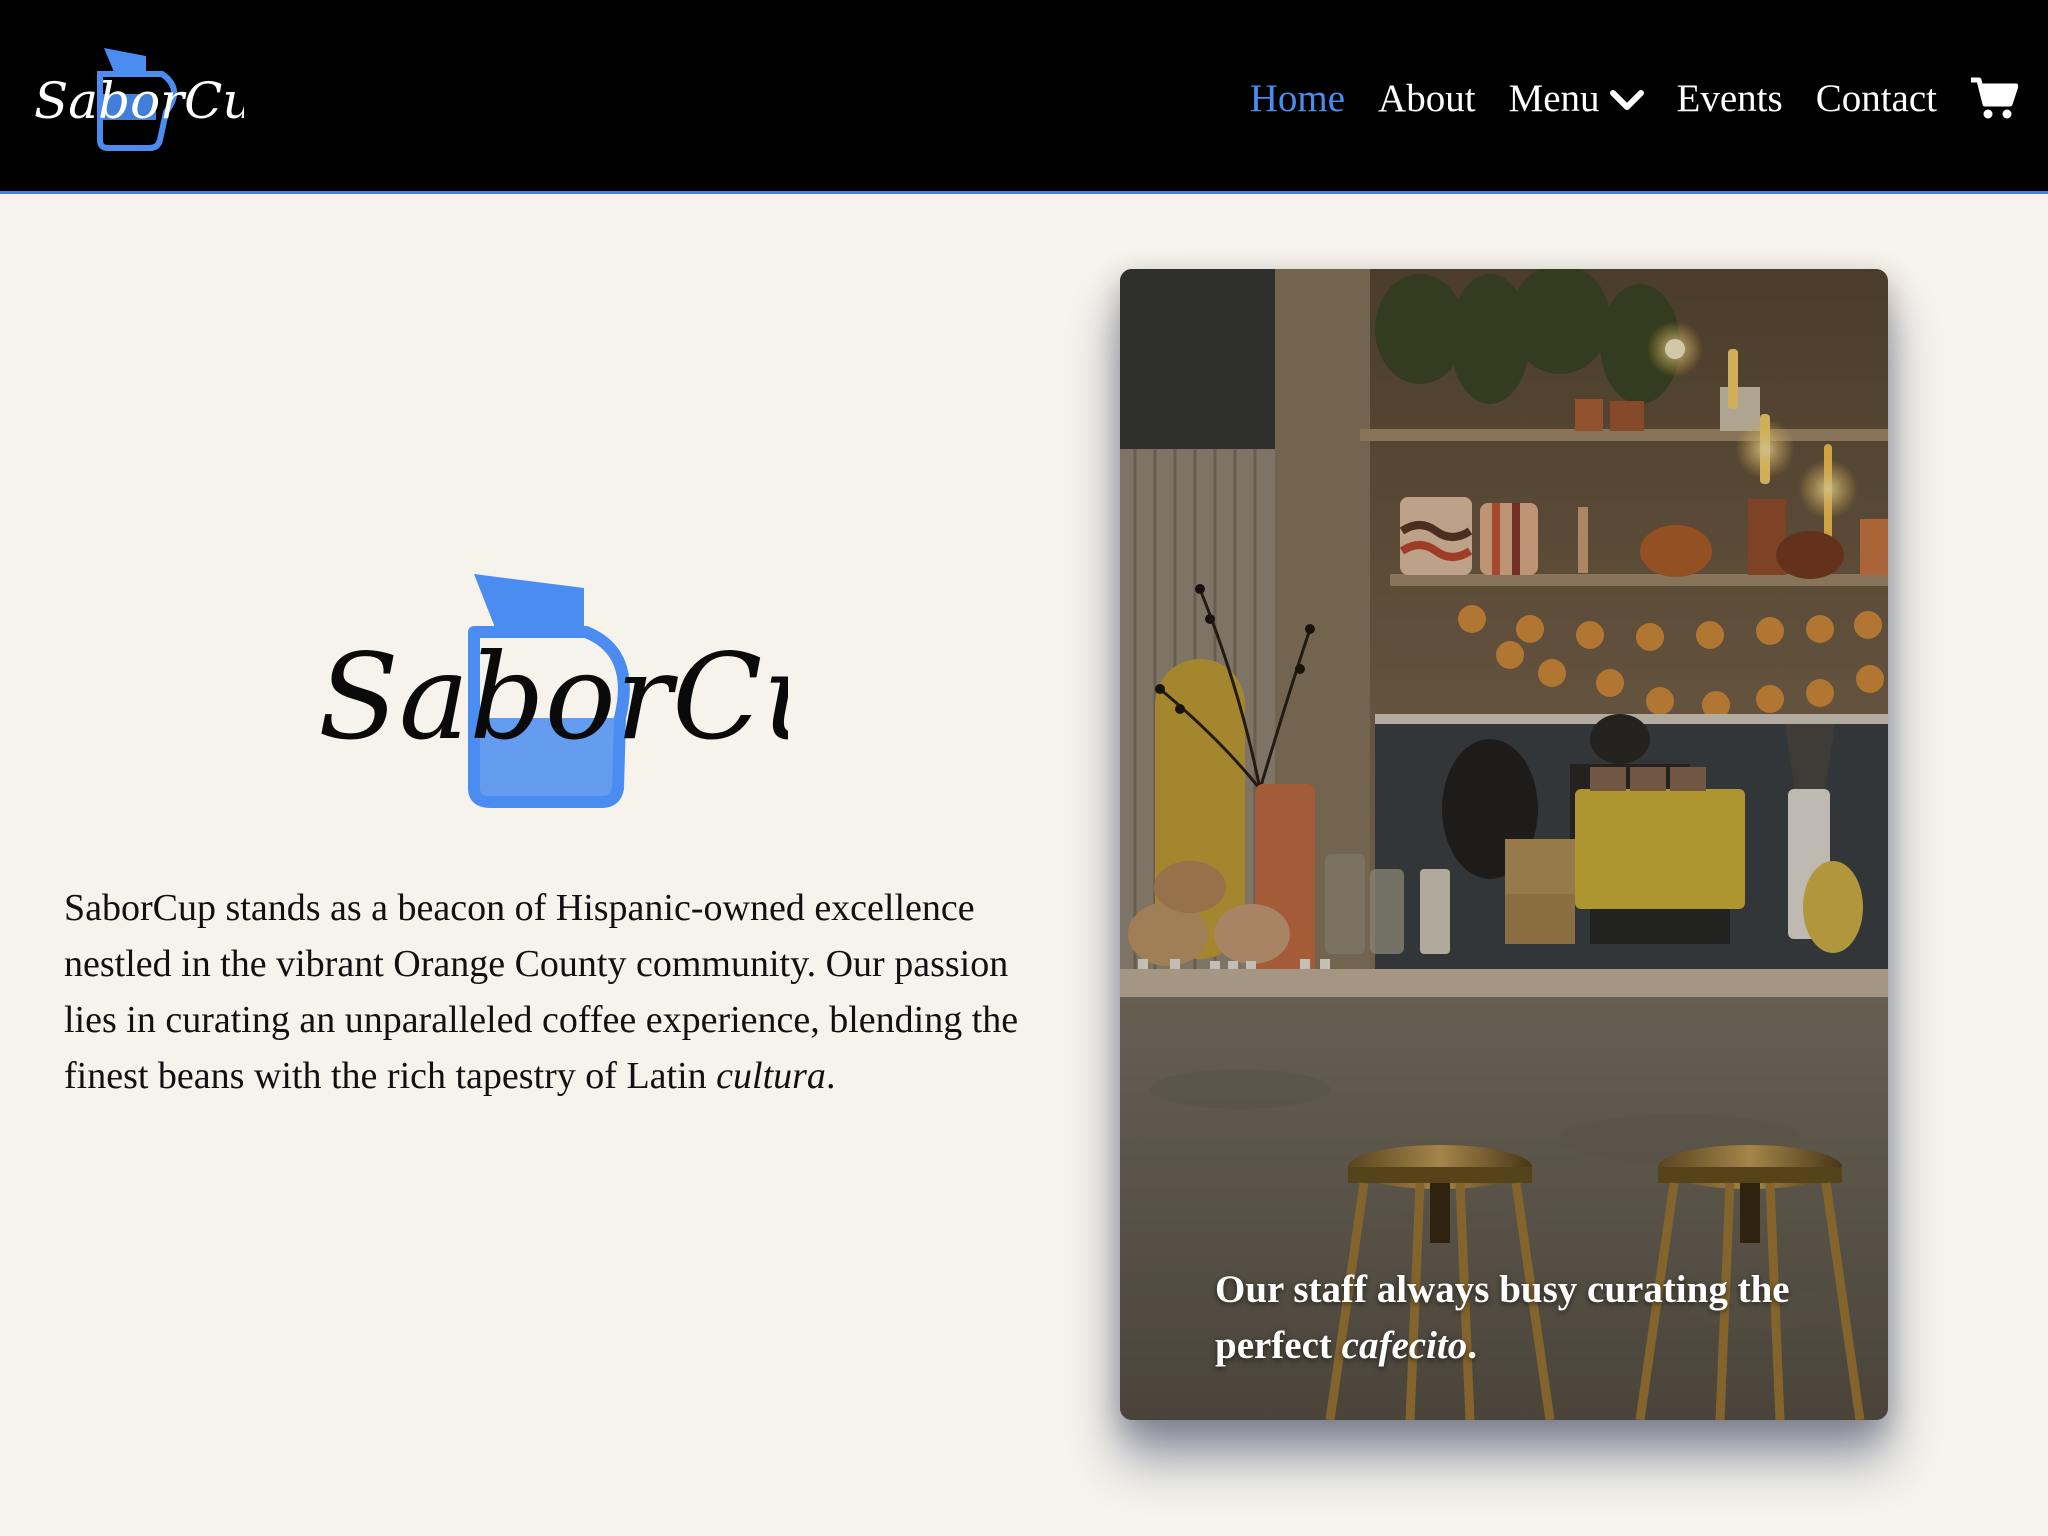 Image resolution: width=2048 pixels, height=1536 pixels. I want to click on nav-label-home: Home, so click(1297, 98).